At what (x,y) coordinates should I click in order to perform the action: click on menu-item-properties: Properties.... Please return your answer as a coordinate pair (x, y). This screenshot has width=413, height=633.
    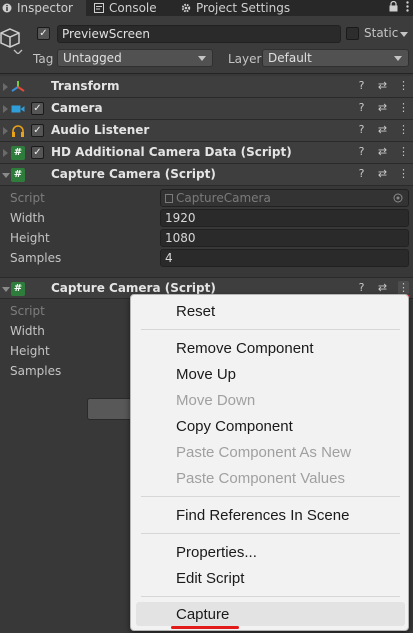
    Looking at the image, I should click on (216, 553).